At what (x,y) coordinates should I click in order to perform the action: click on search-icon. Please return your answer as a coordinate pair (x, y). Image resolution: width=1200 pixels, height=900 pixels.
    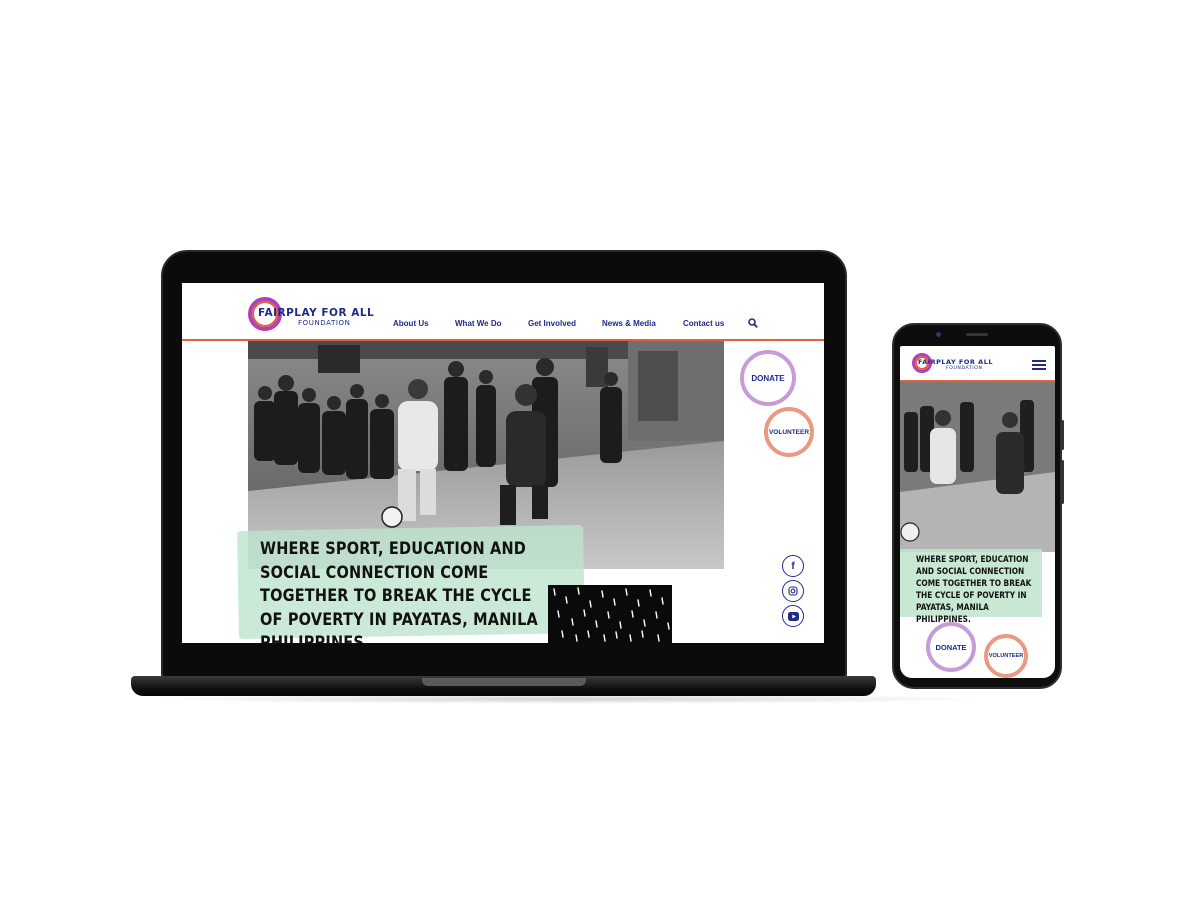
    Looking at the image, I should click on (753, 323).